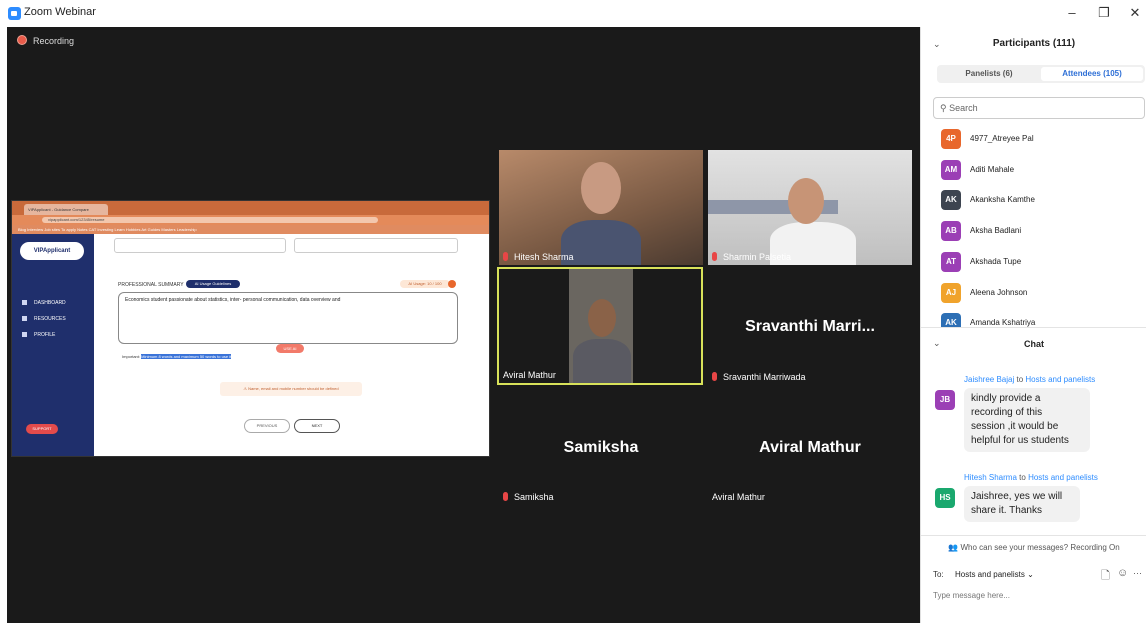 The height and width of the screenshot is (623, 1146). Describe the element at coordinates (544, 257) in the screenshot. I see `tile-name-label: Hitesh Sharma` at that location.